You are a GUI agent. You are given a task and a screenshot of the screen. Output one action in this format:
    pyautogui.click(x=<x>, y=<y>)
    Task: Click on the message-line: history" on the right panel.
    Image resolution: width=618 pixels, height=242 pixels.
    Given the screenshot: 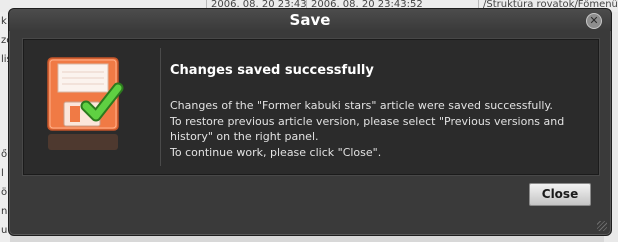 What is the action you would take?
    pyautogui.click(x=244, y=136)
    